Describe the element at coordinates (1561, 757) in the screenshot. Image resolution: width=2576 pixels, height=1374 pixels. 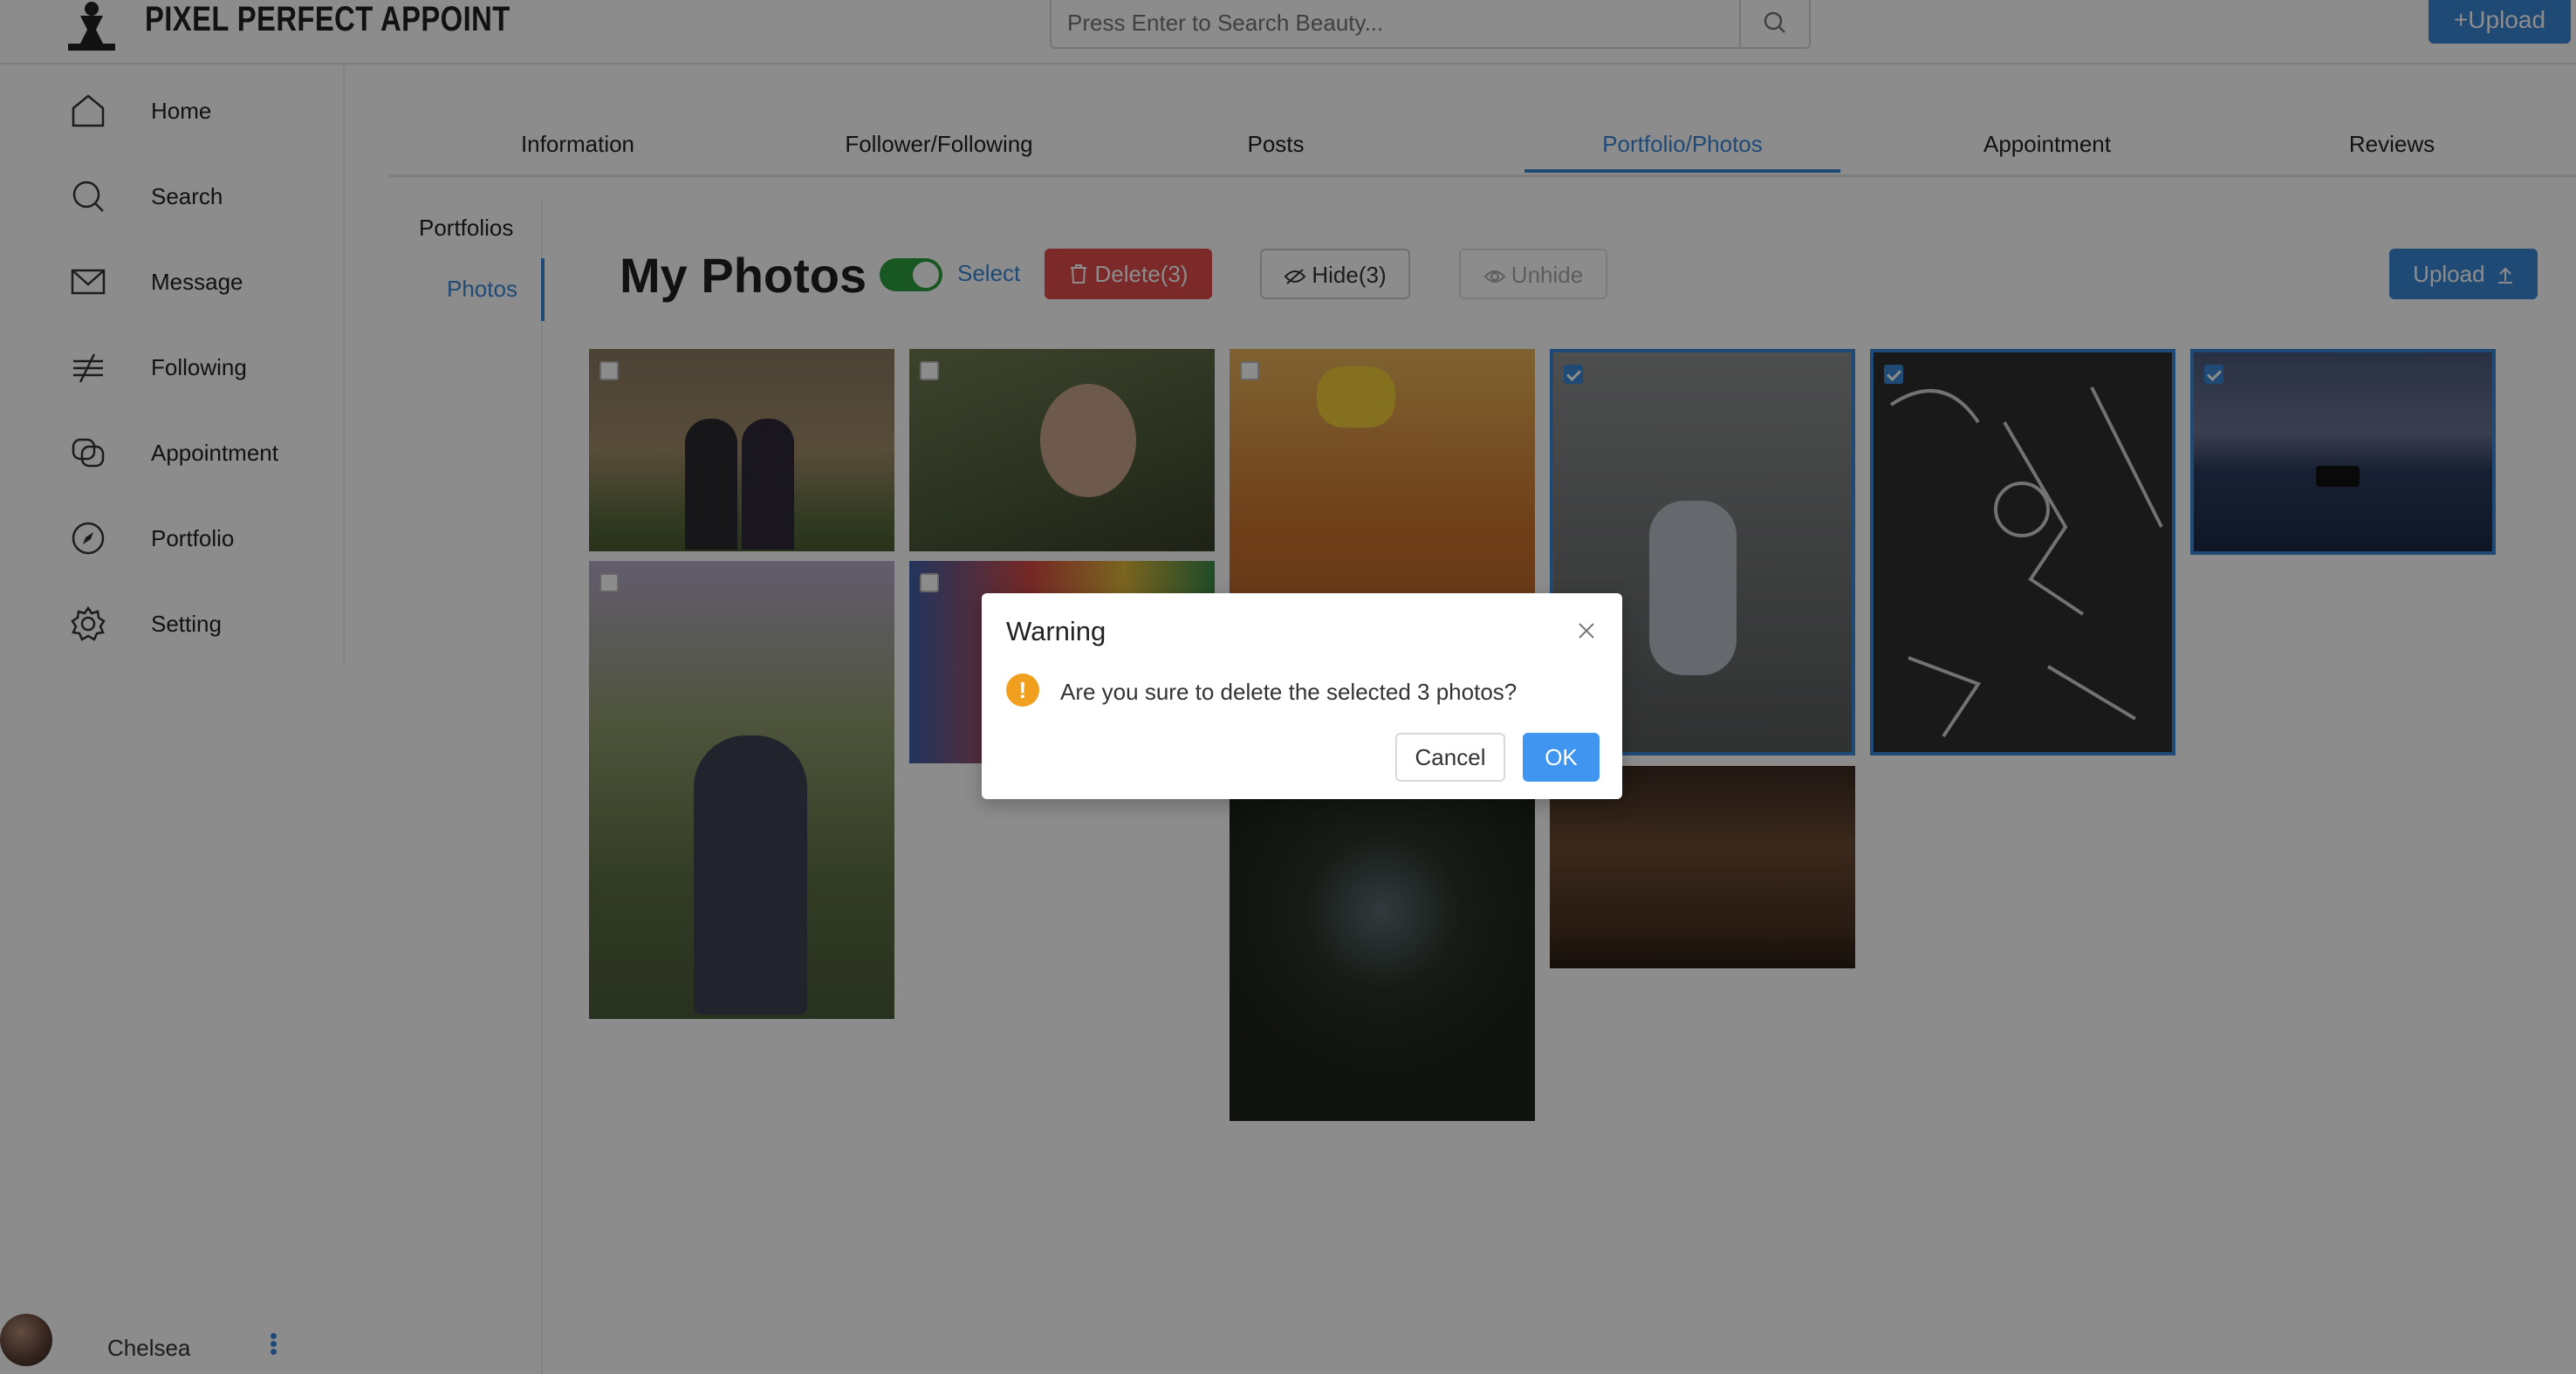
I see `ok-button: OK` at that location.